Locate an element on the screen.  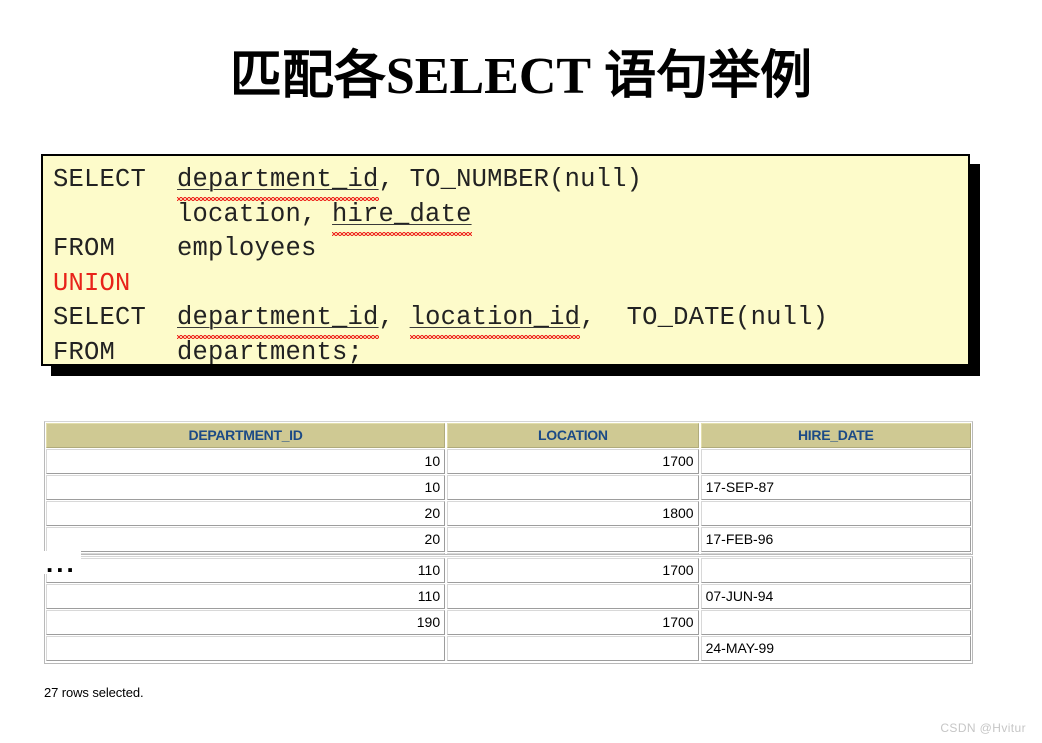
table-row: 24-MAY-99 is located at coordinates (508, 648).